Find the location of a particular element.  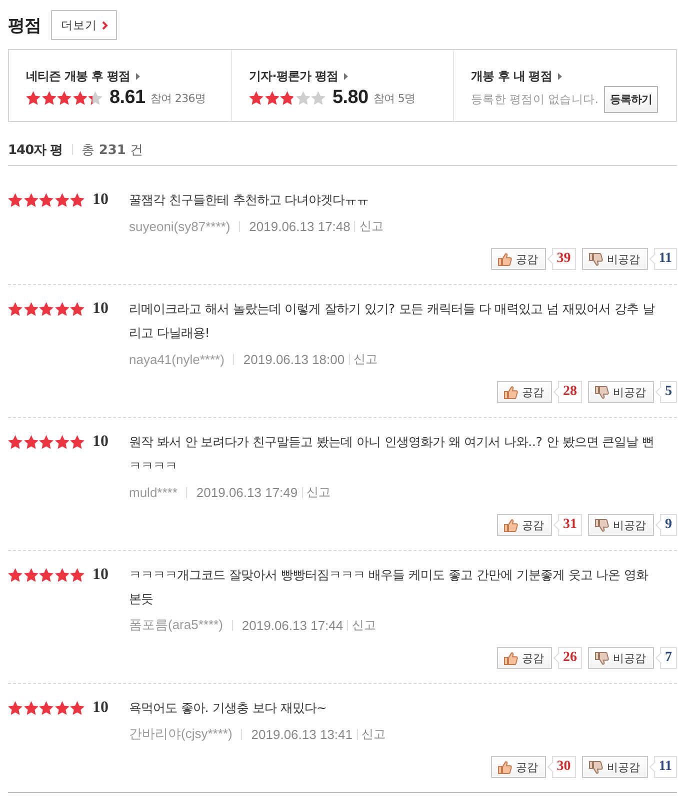

review-text: 욕먹어도 좋아. 기생충 보다 재밌다~ is located at coordinates (228, 708).